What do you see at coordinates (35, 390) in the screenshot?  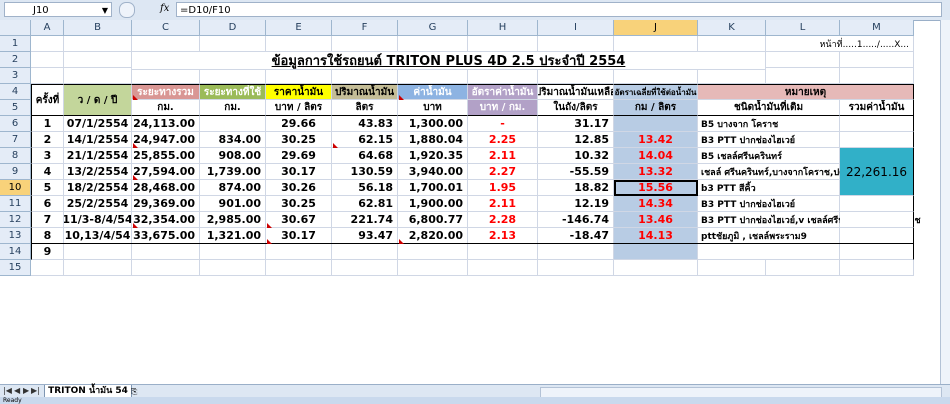 I see `last-sheet-icon: ▶|` at bounding box center [35, 390].